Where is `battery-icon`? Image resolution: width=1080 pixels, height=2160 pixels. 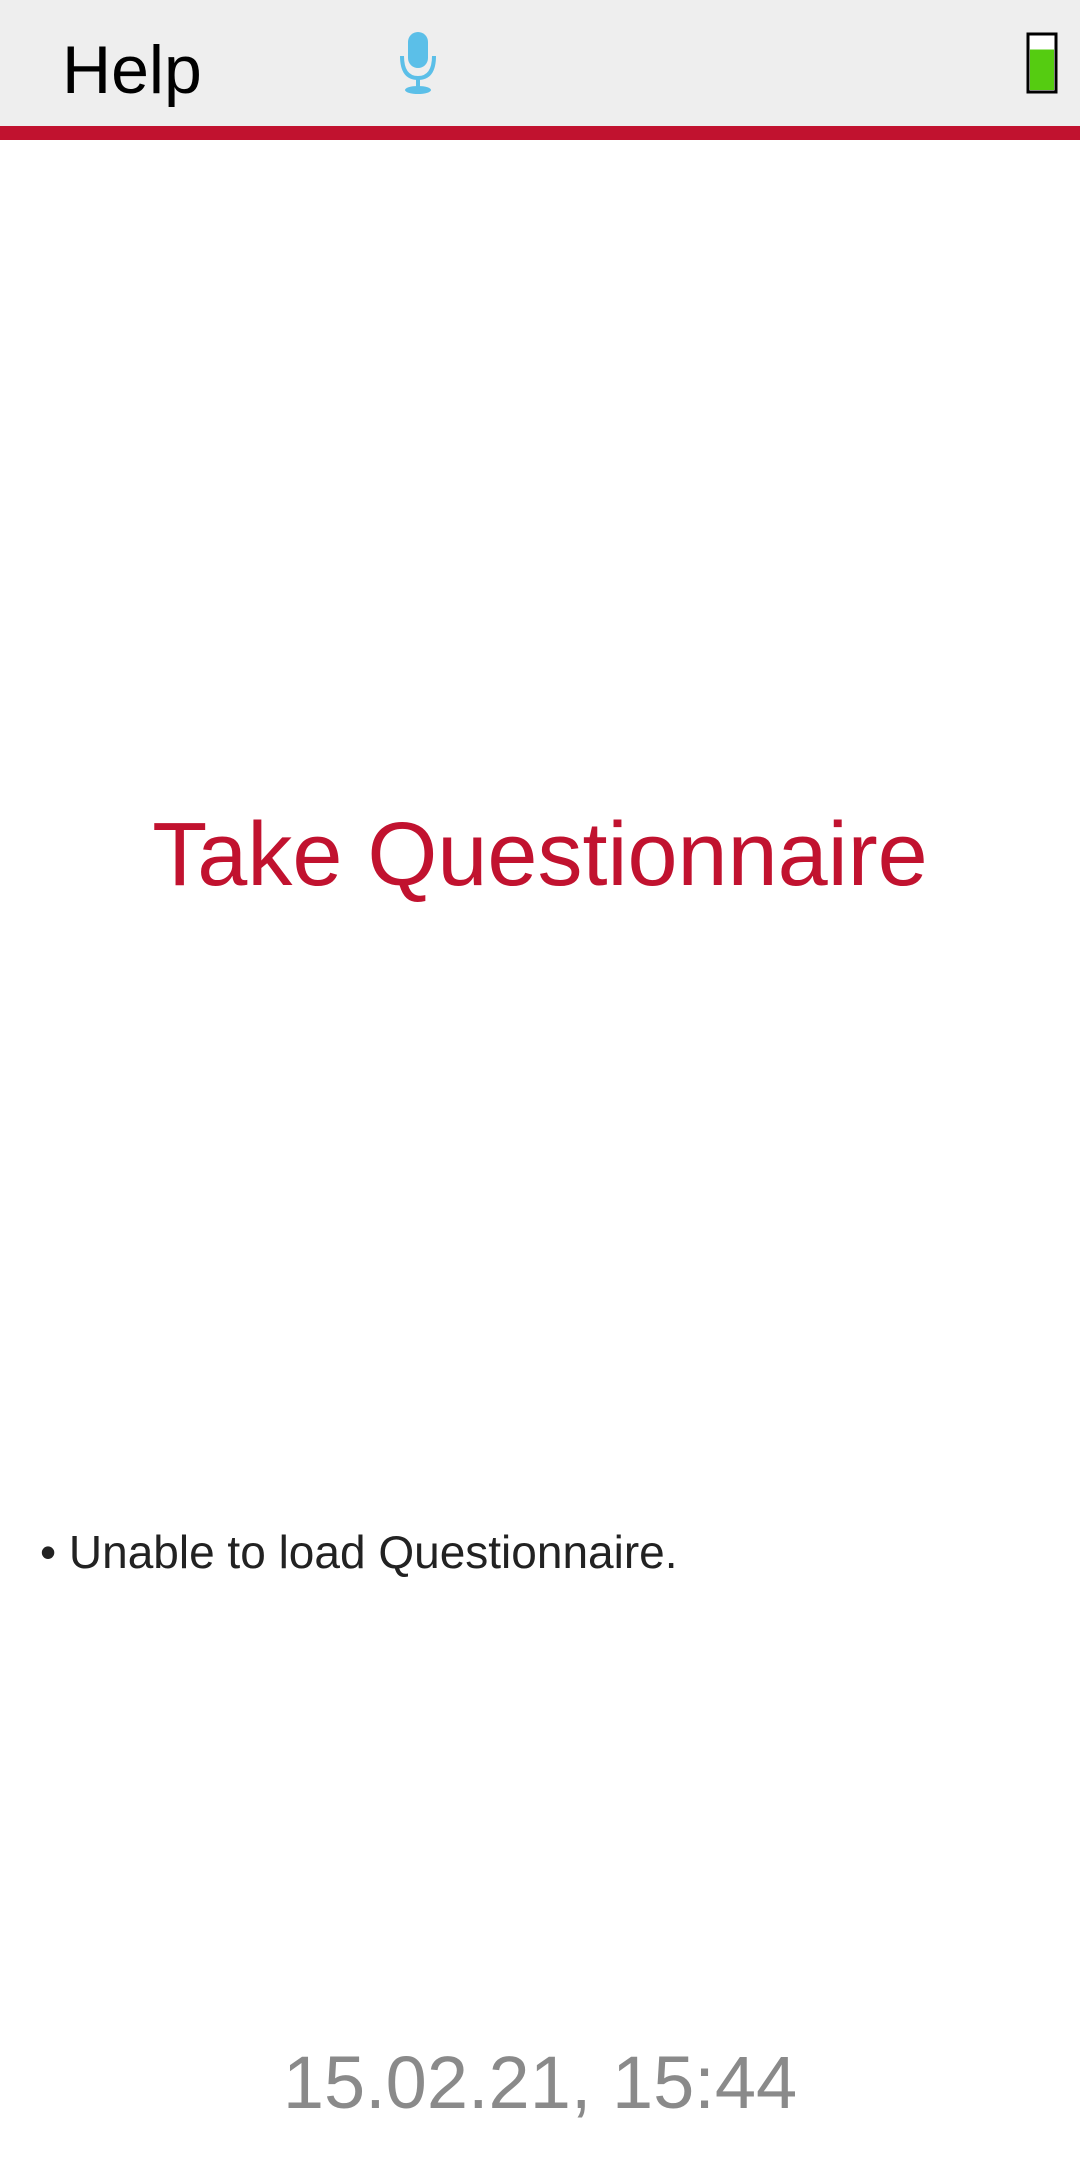 battery-icon is located at coordinates (1042, 63).